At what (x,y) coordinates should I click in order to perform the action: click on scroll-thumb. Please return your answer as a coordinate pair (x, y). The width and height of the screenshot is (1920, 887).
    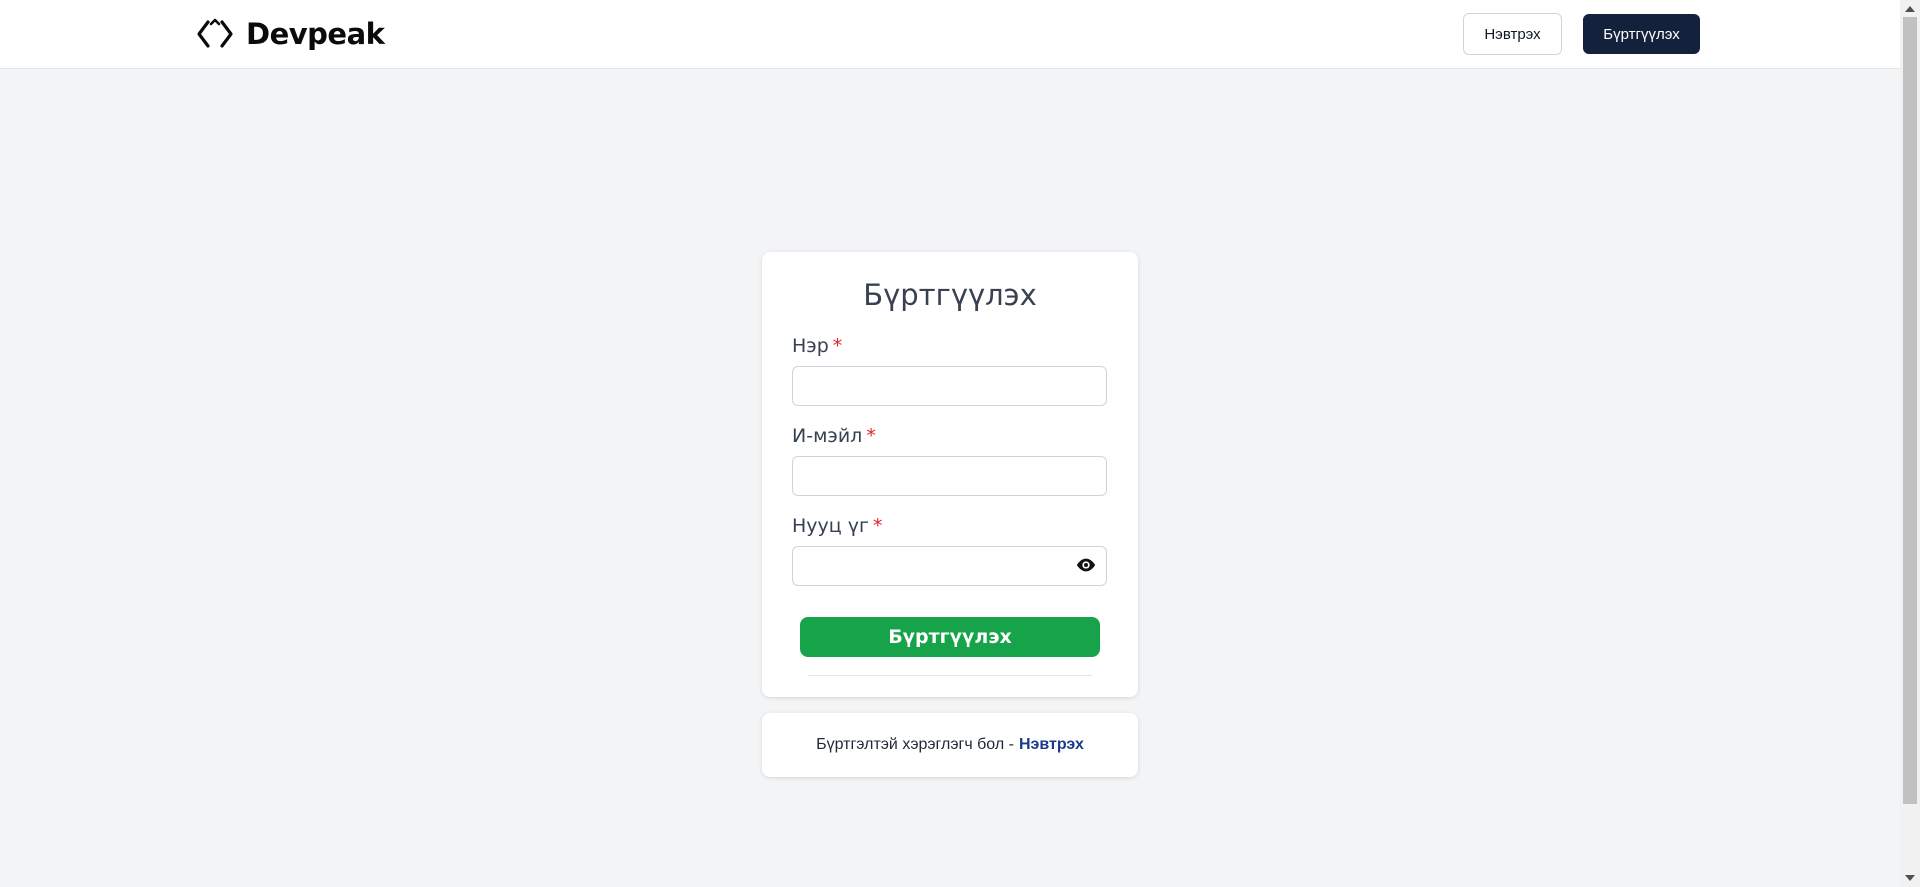
    Looking at the image, I should click on (1910, 410).